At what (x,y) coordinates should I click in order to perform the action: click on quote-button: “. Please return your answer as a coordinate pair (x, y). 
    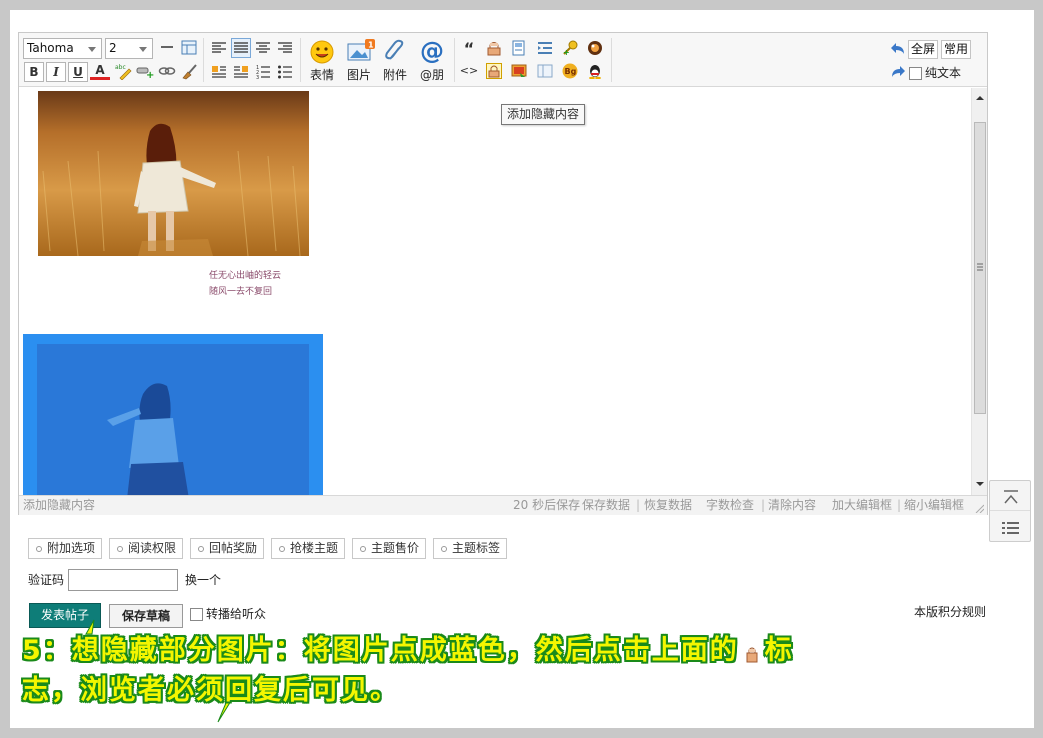
    Looking at the image, I should click on (469, 48).